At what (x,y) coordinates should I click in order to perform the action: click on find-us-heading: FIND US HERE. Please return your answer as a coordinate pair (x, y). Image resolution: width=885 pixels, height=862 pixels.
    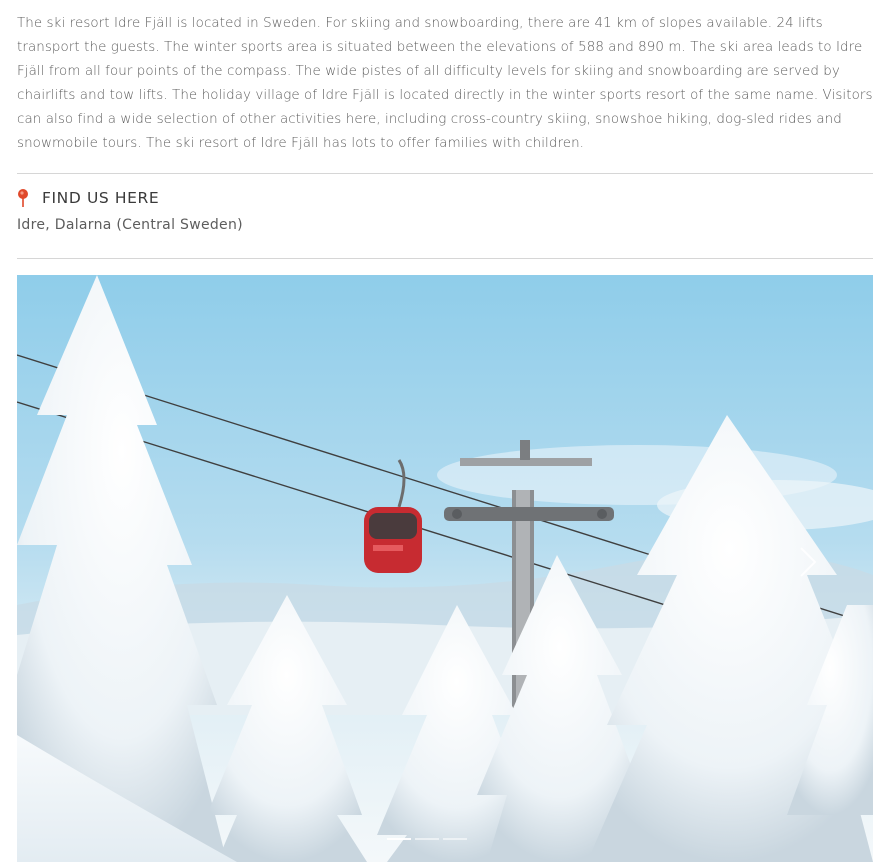
    Looking at the image, I should click on (101, 198).